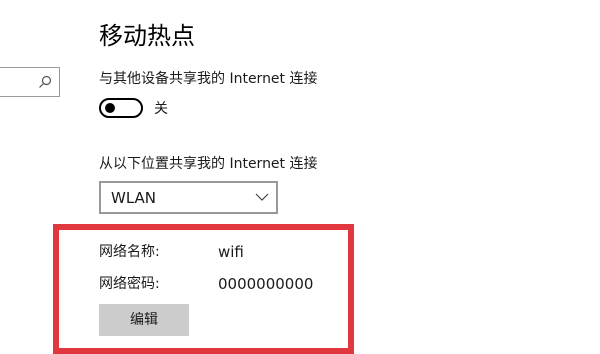 The width and height of the screenshot is (600, 354). I want to click on network-password-label: 网络密码:, so click(129, 284).